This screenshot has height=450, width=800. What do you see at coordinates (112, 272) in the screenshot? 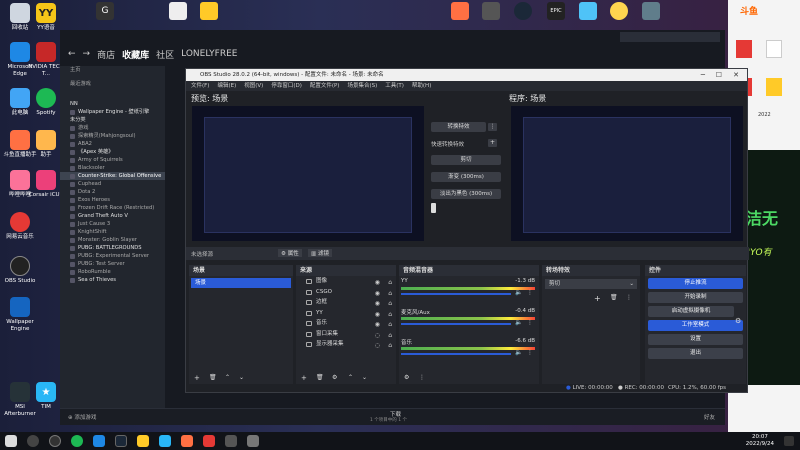
I see `list-item: RoboRumble` at bounding box center [112, 272].